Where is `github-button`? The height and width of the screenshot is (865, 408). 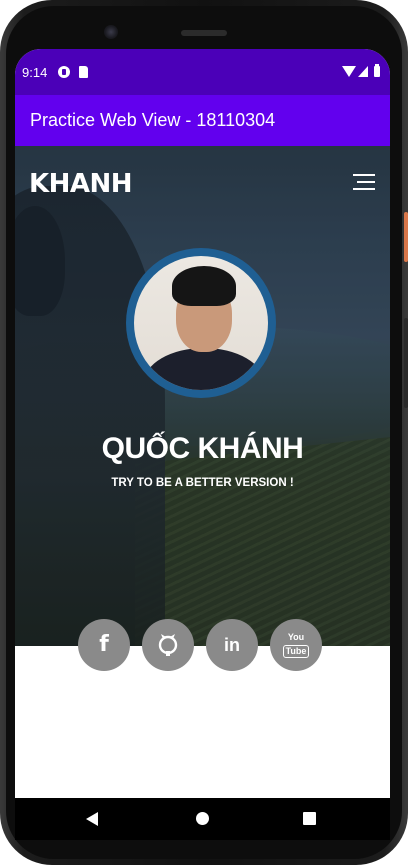
github-button is located at coordinates (168, 645).